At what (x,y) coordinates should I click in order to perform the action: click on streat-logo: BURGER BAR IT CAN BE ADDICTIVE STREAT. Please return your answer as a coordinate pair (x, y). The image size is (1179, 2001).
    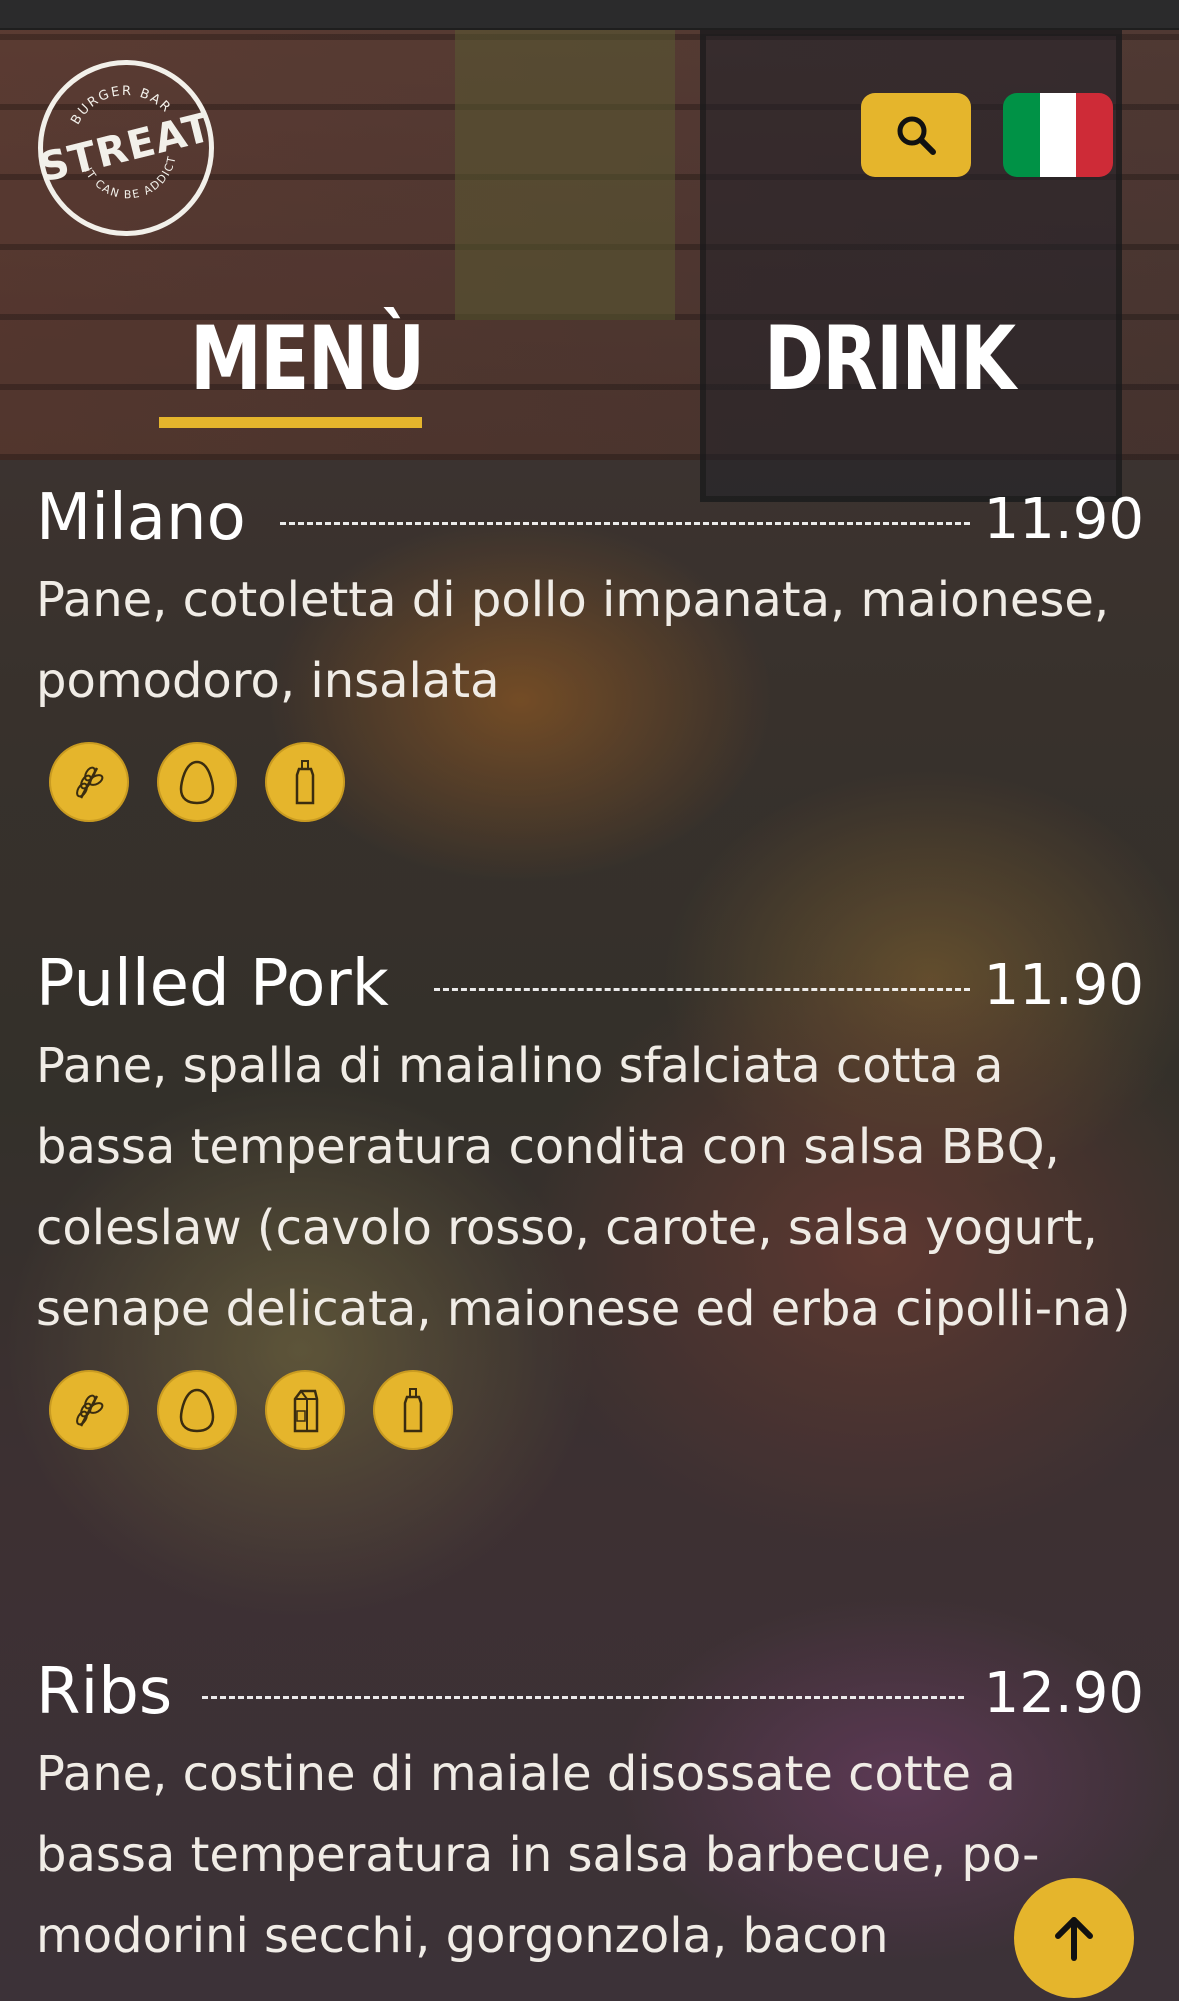
    Looking at the image, I should click on (126, 148).